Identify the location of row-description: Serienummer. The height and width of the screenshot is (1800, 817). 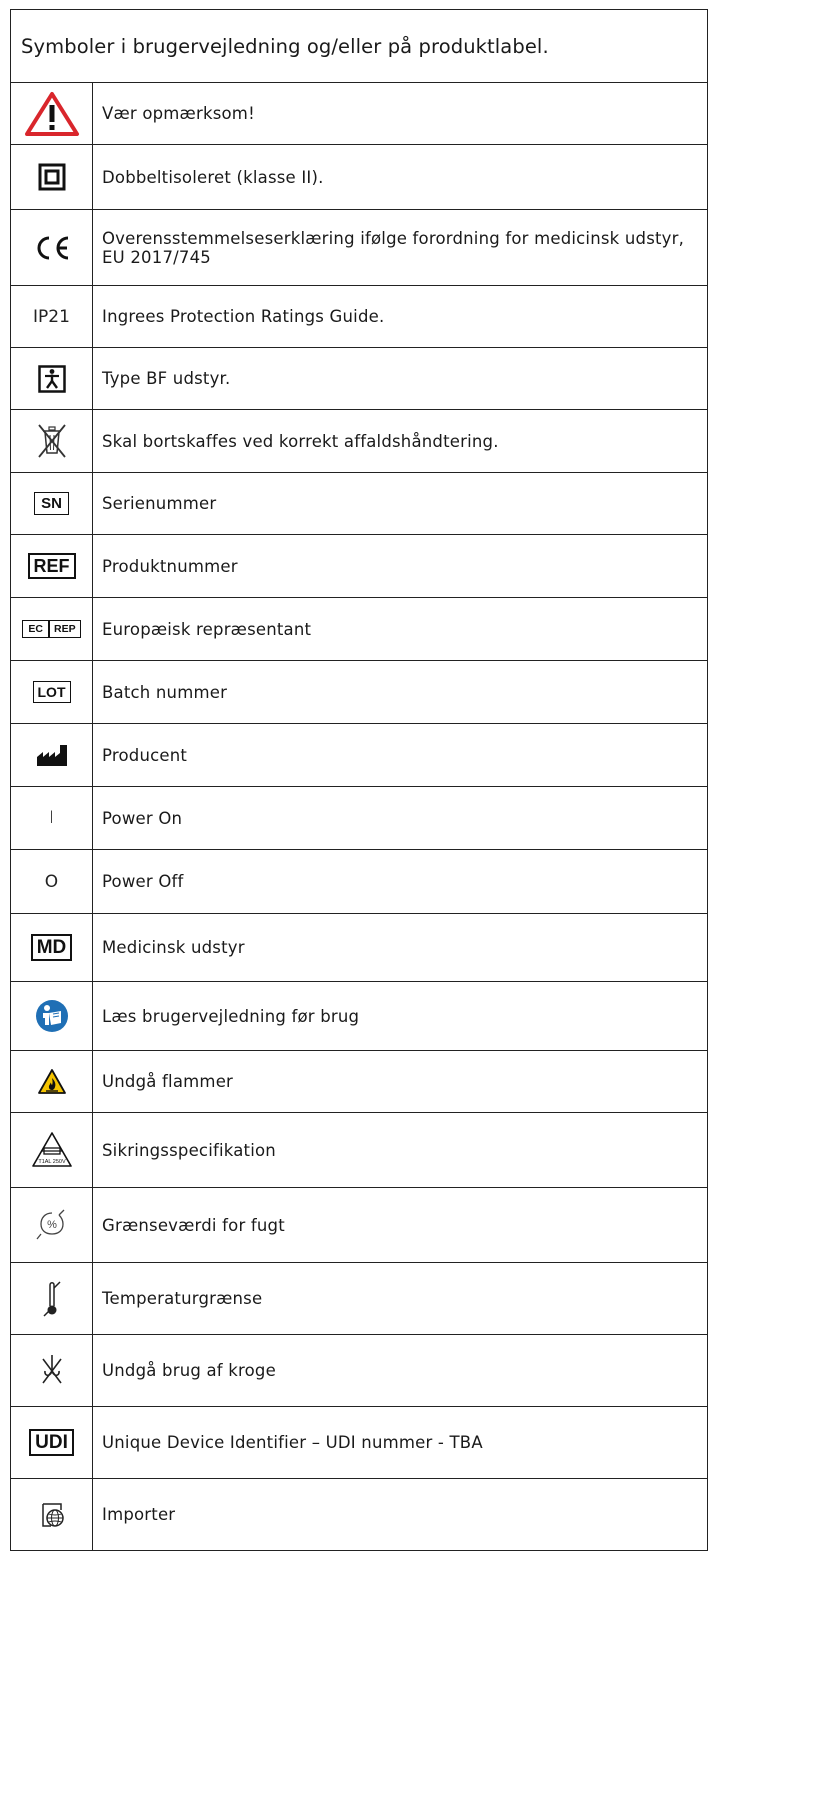
(400, 503).